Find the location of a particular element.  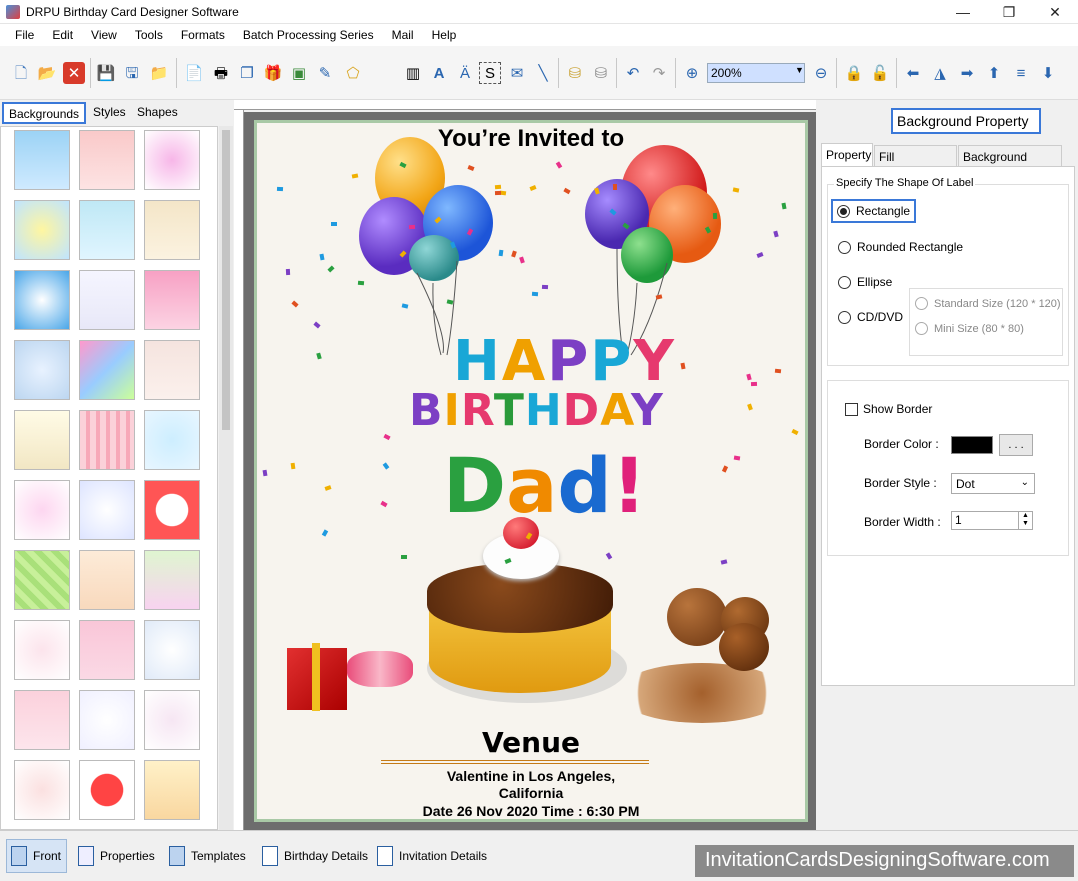

tab-background-effects: Background Effects is located at coordinates (1010, 161).